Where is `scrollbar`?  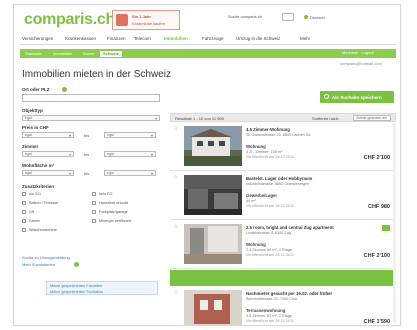
scrollbar is located at coordinates (394, 223).